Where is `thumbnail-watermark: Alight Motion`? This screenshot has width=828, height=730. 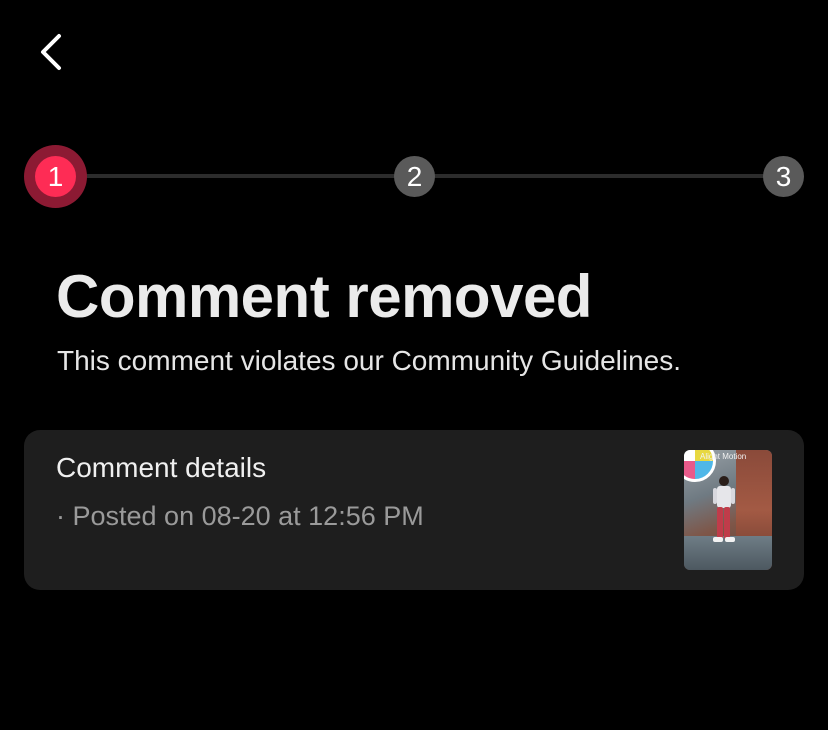 thumbnail-watermark: Alight Motion is located at coordinates (723, 456).